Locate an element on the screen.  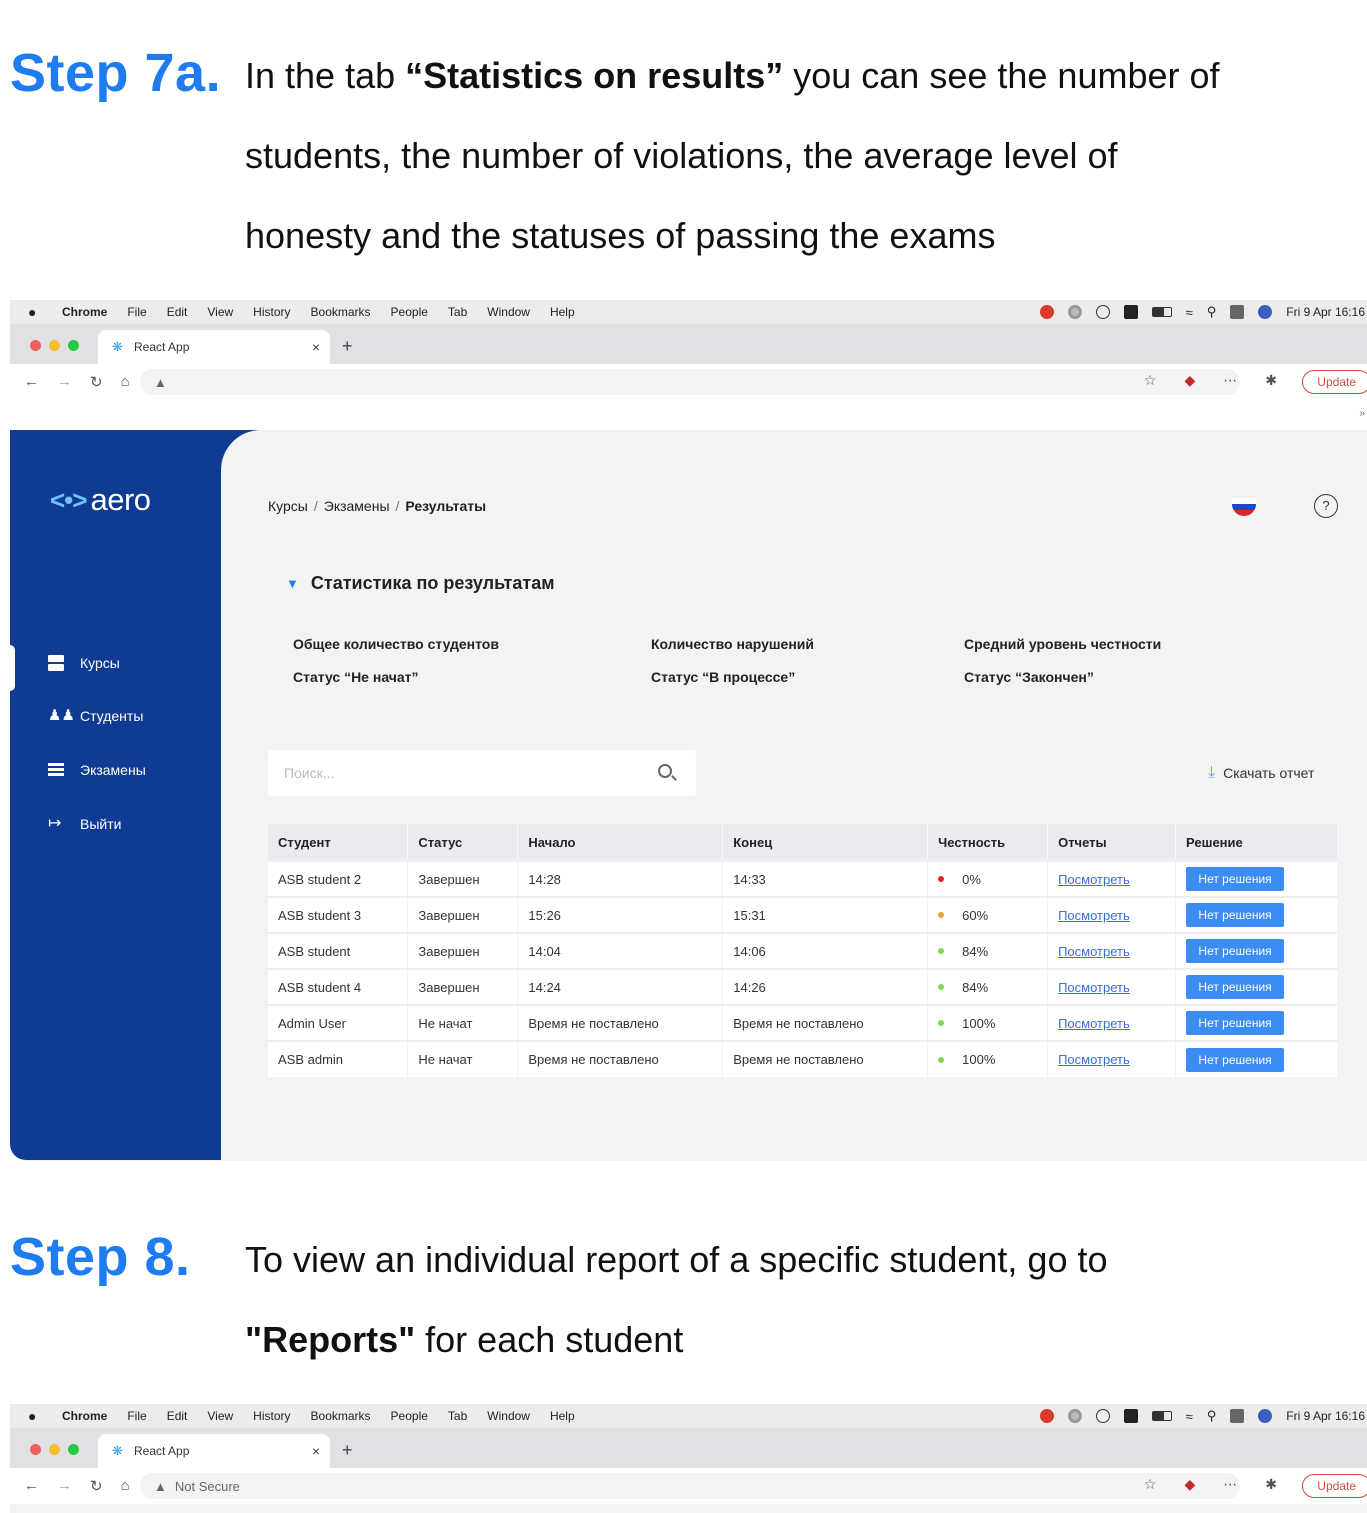
header-honesty: Честность is located at coordinates (988, 842).